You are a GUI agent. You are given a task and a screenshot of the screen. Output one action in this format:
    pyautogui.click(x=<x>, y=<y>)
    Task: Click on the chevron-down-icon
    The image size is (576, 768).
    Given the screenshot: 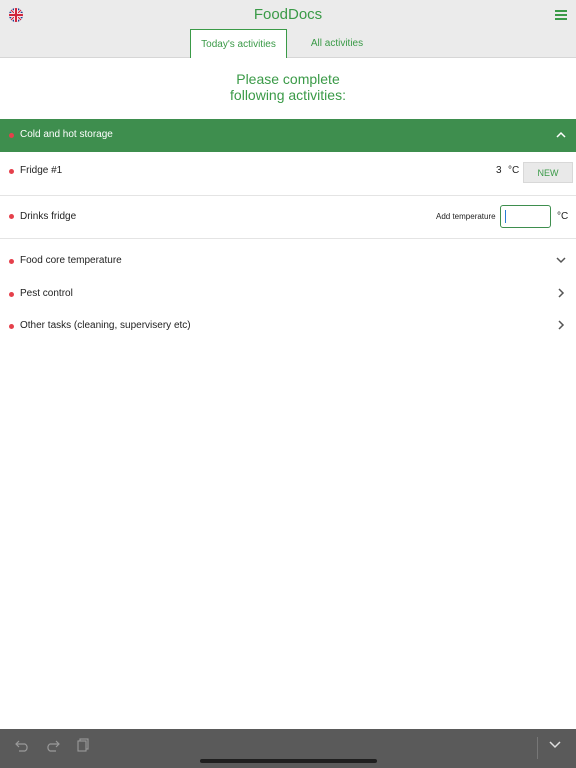 What is the action you would take?
    pyautogui.click(x=561, y=260)
    